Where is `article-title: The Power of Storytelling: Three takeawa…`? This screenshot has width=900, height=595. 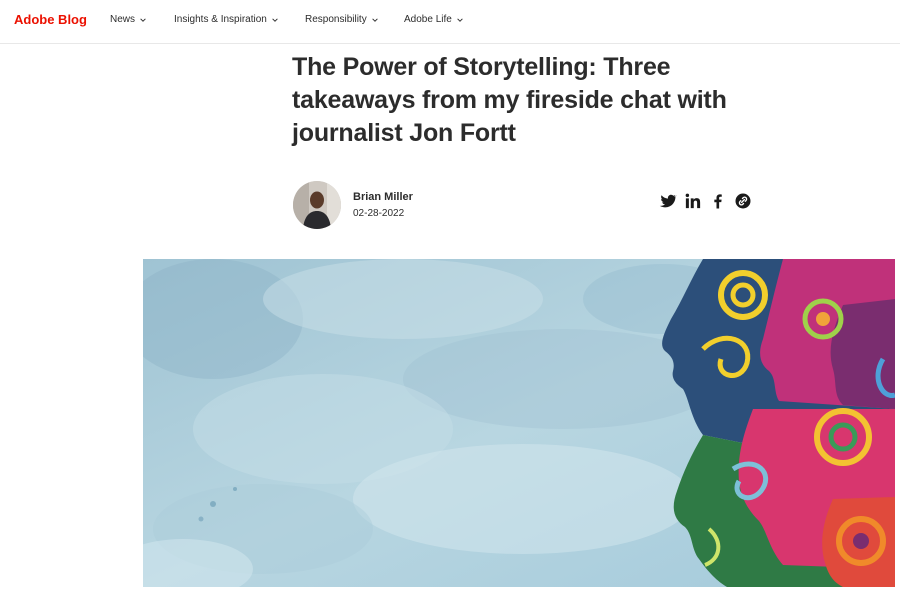
article-title: The Power of Storytelling: Three takeawa… is located at coordinates (509, 100).